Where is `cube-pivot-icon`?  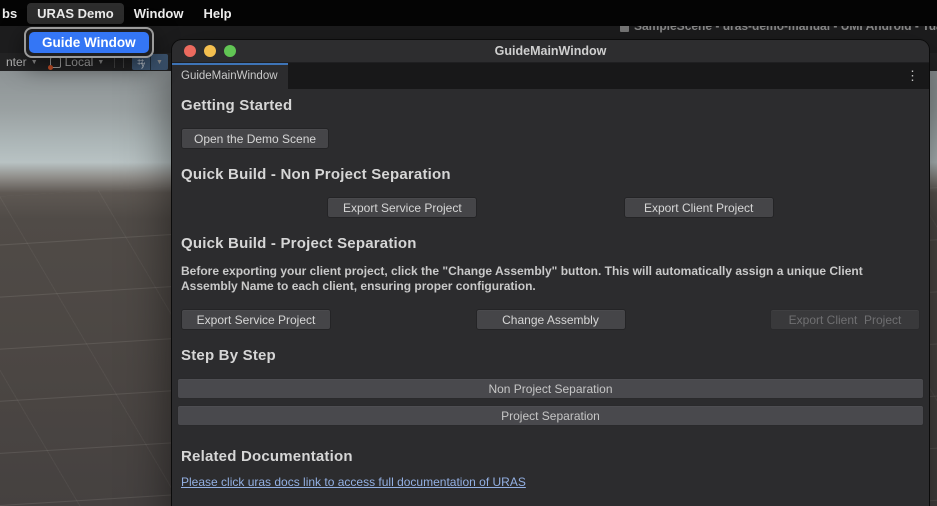
cube-pivot-icon is located at coordinates (54, 63).